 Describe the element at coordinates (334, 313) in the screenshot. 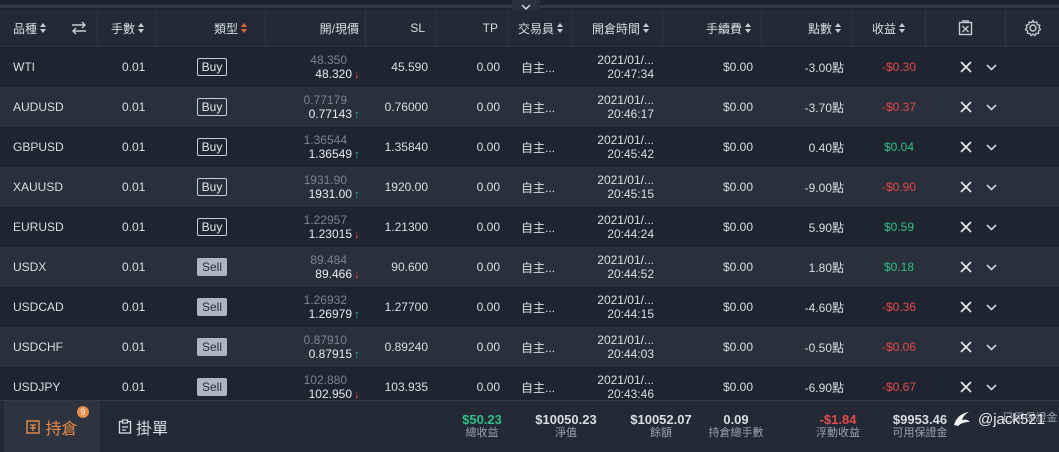

I see `current-price: 1.26979 ↑` at that location.